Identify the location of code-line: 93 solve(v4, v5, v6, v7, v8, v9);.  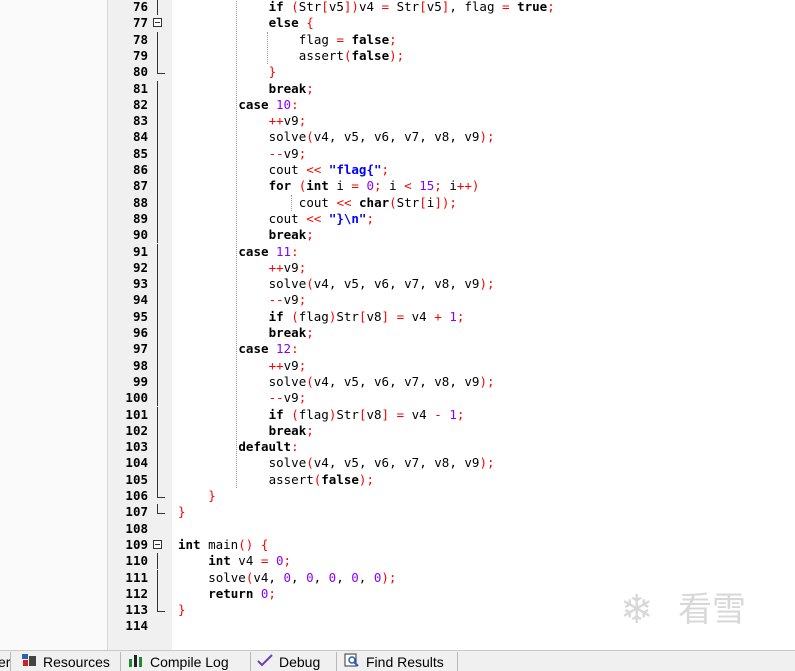
(451, 284).